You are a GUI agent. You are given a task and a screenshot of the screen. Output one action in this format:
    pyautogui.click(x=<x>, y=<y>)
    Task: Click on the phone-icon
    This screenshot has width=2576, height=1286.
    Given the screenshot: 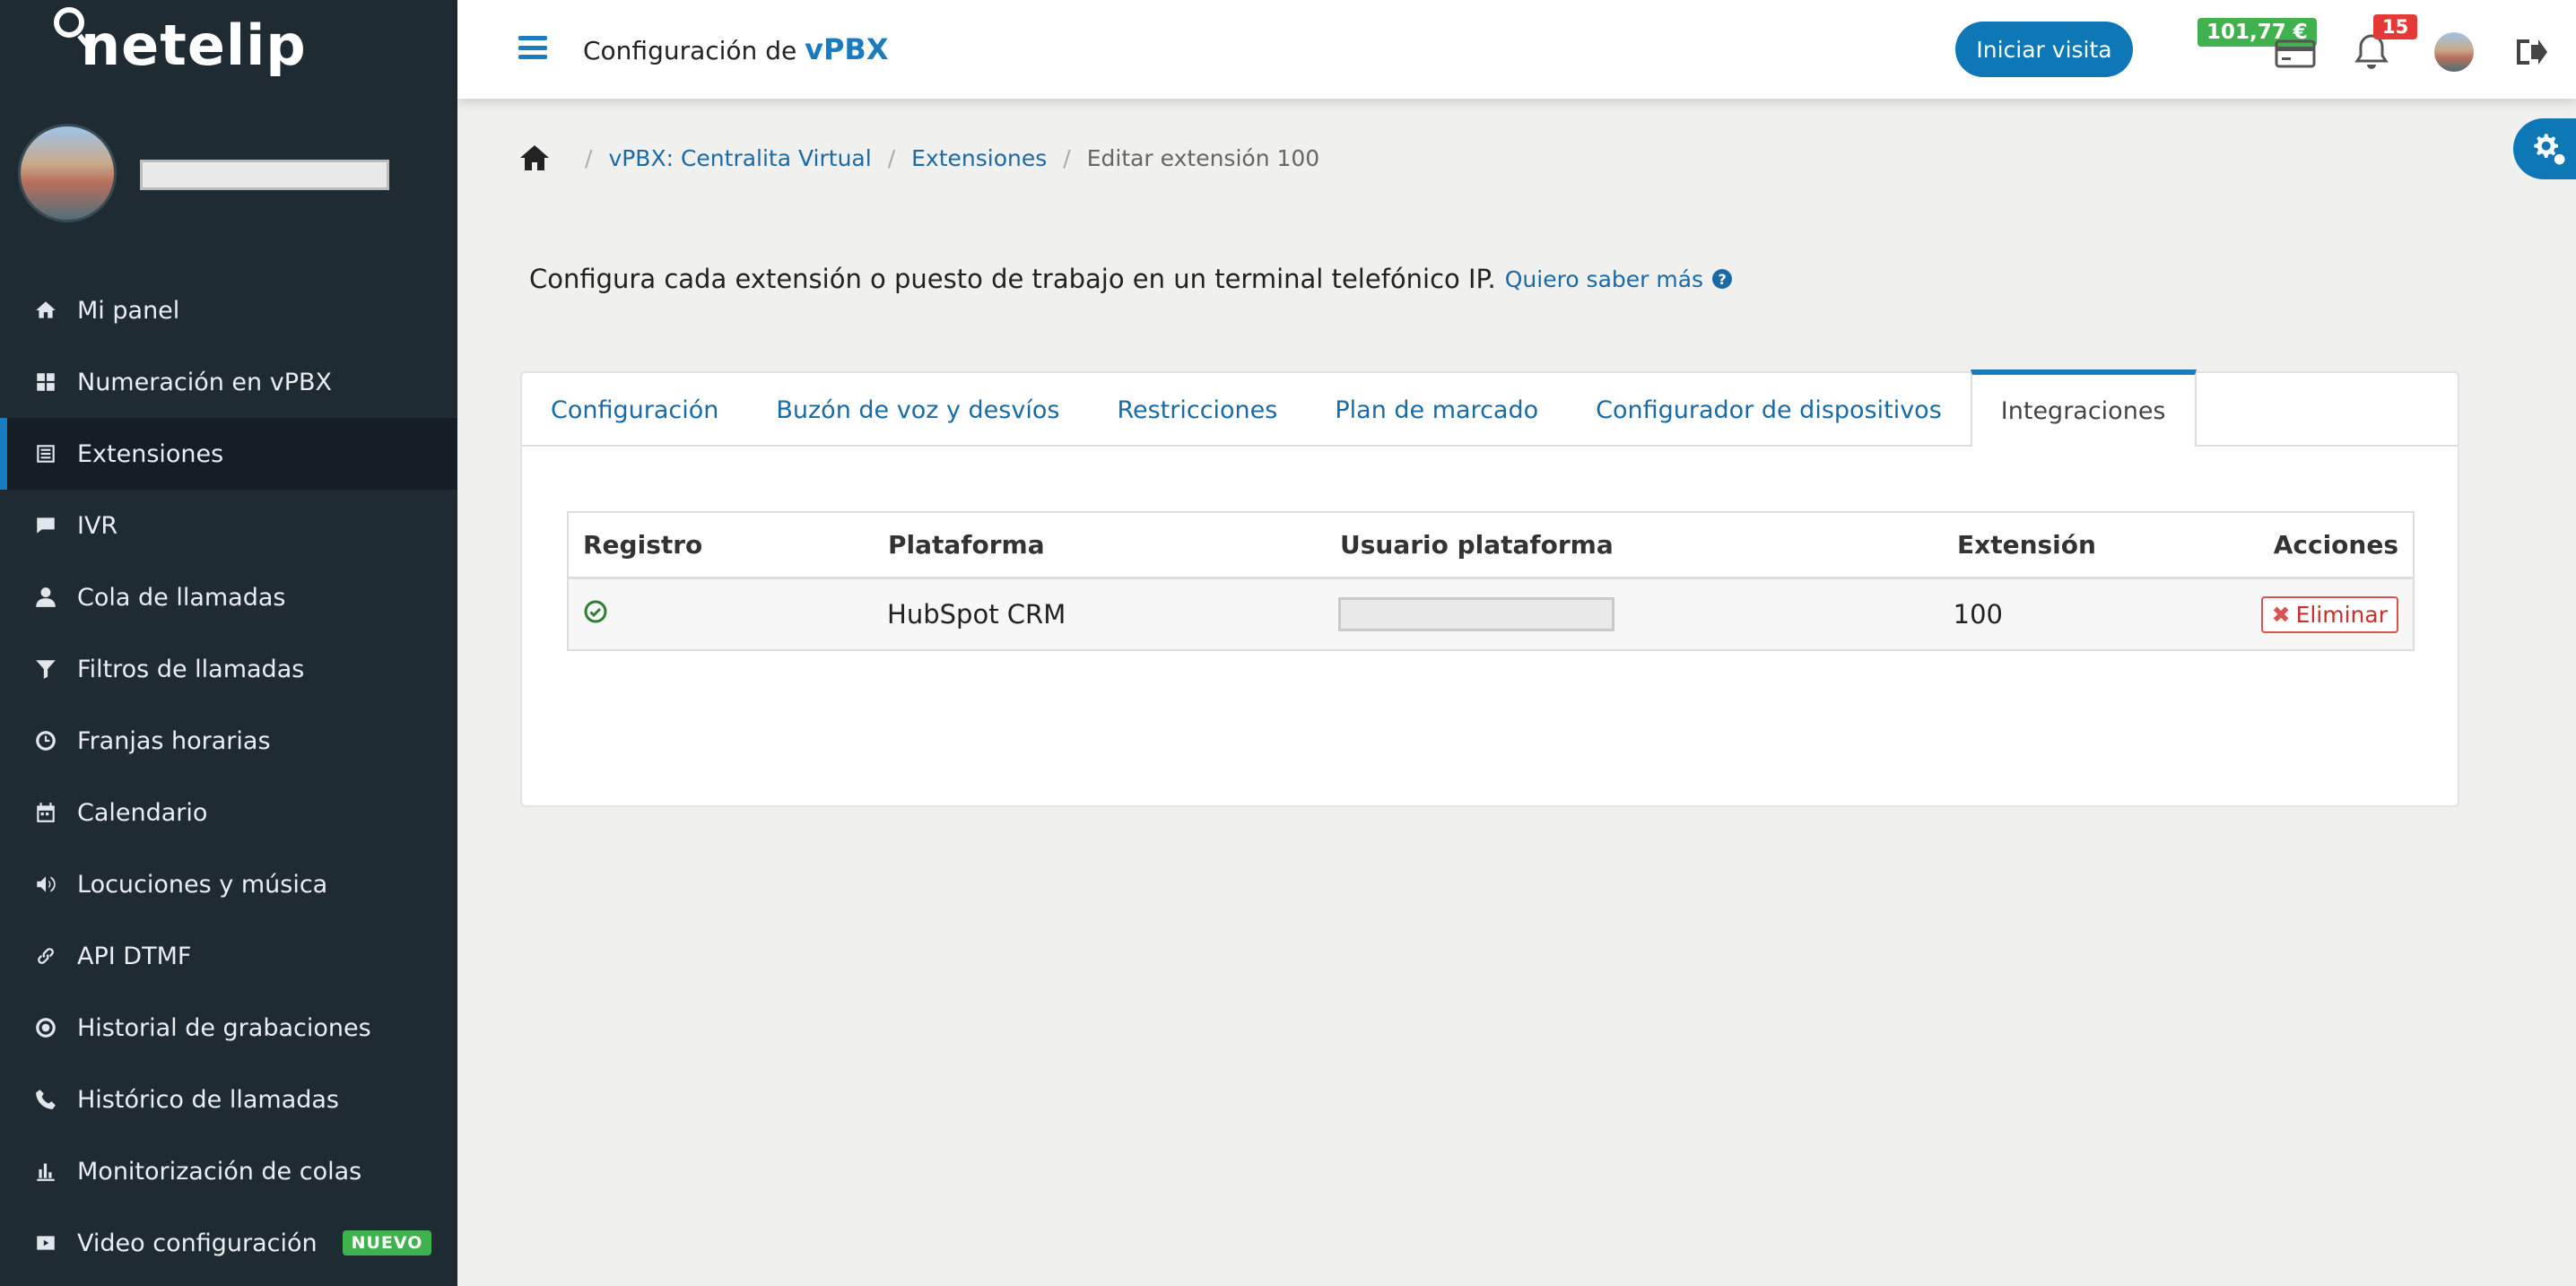 What is the action you would take?
    pyautogui.click(x=45, y=1099)
    